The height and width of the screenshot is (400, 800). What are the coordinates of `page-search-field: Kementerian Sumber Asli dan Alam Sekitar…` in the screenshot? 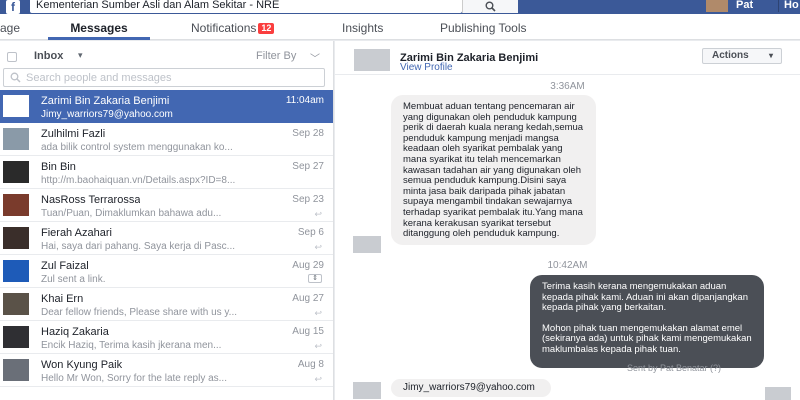 It's located at (246, 6).